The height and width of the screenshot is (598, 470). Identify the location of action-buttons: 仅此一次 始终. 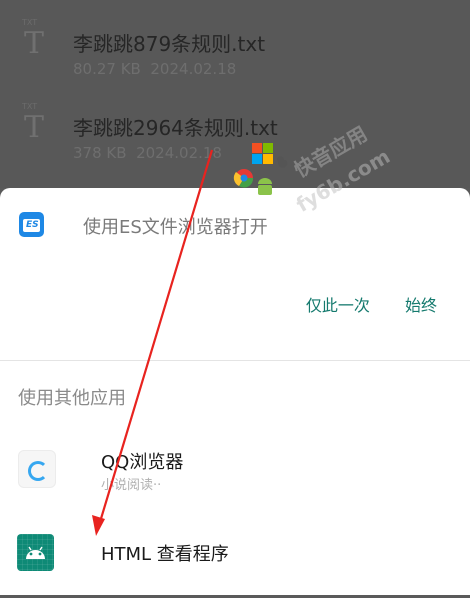
(356, 304).